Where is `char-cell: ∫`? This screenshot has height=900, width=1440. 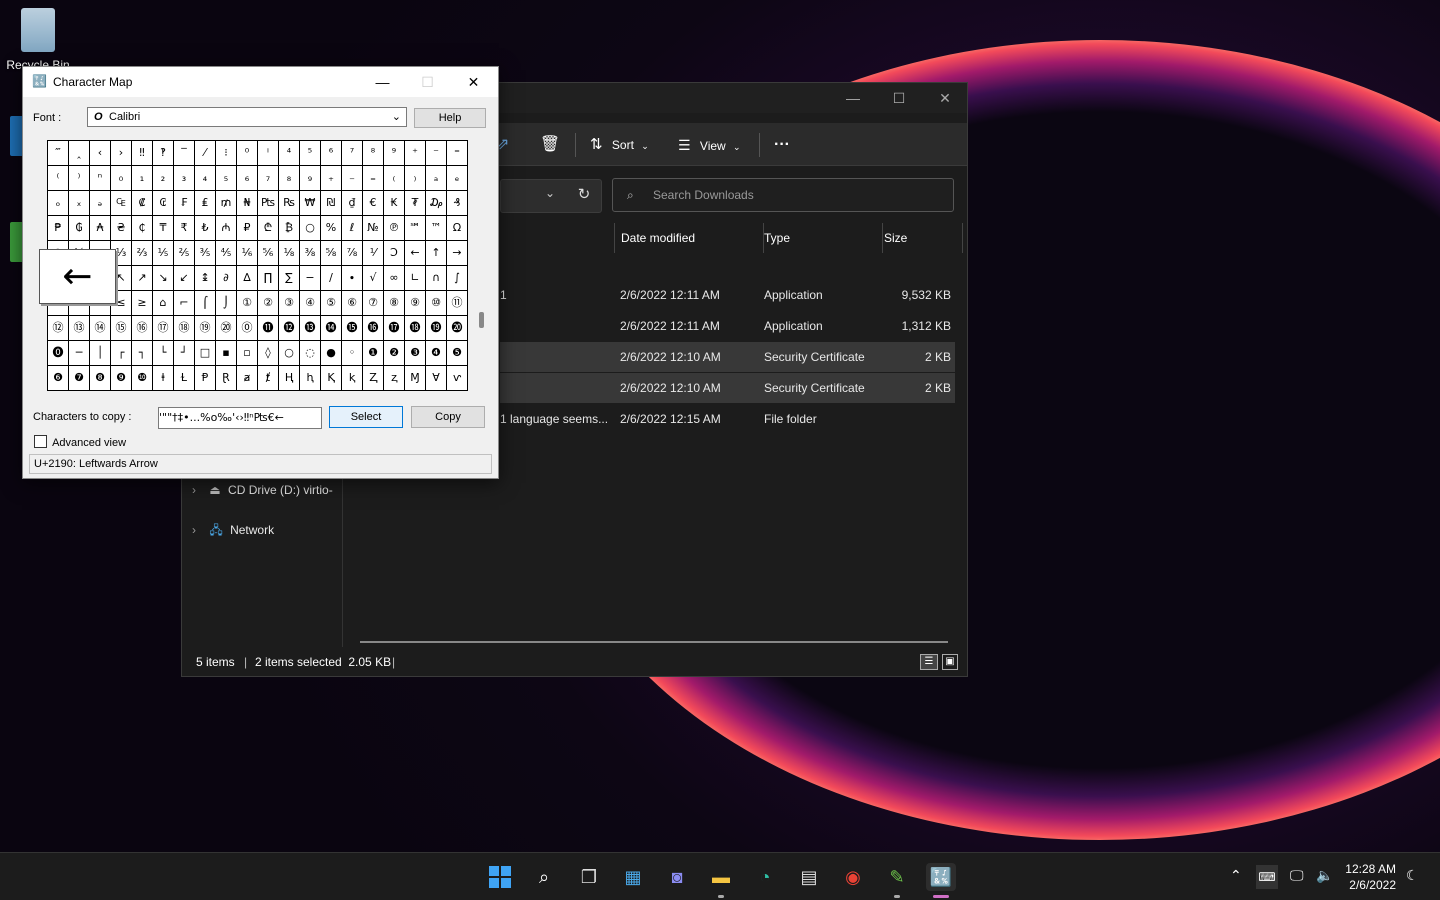
char-cell: ∫ is located at coordinates (457, 278).